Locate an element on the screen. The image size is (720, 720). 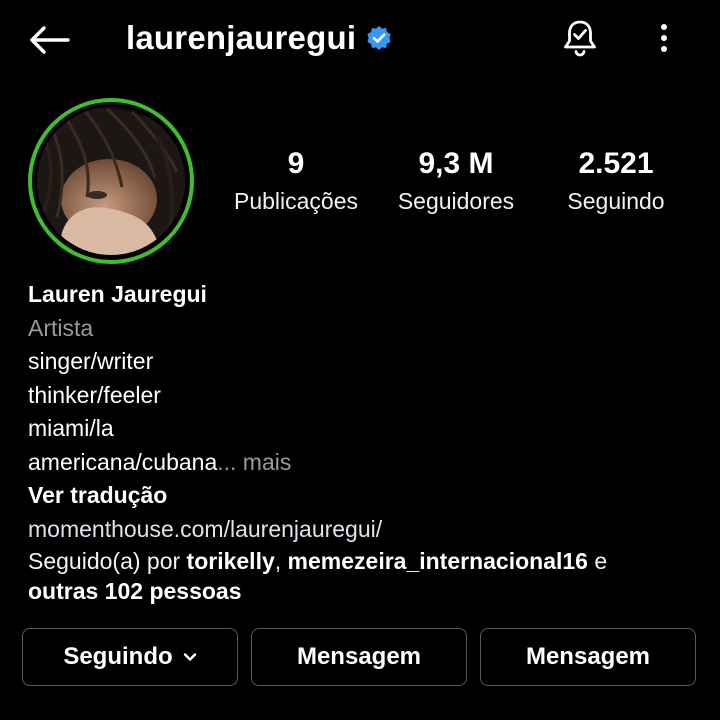
back-button is located at coordinates (49, 40).